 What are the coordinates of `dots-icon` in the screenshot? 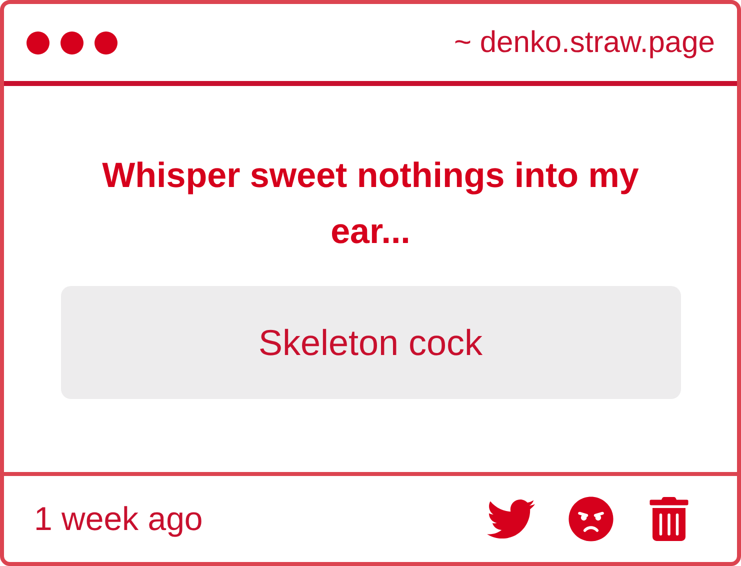 It's located at (72, 42).